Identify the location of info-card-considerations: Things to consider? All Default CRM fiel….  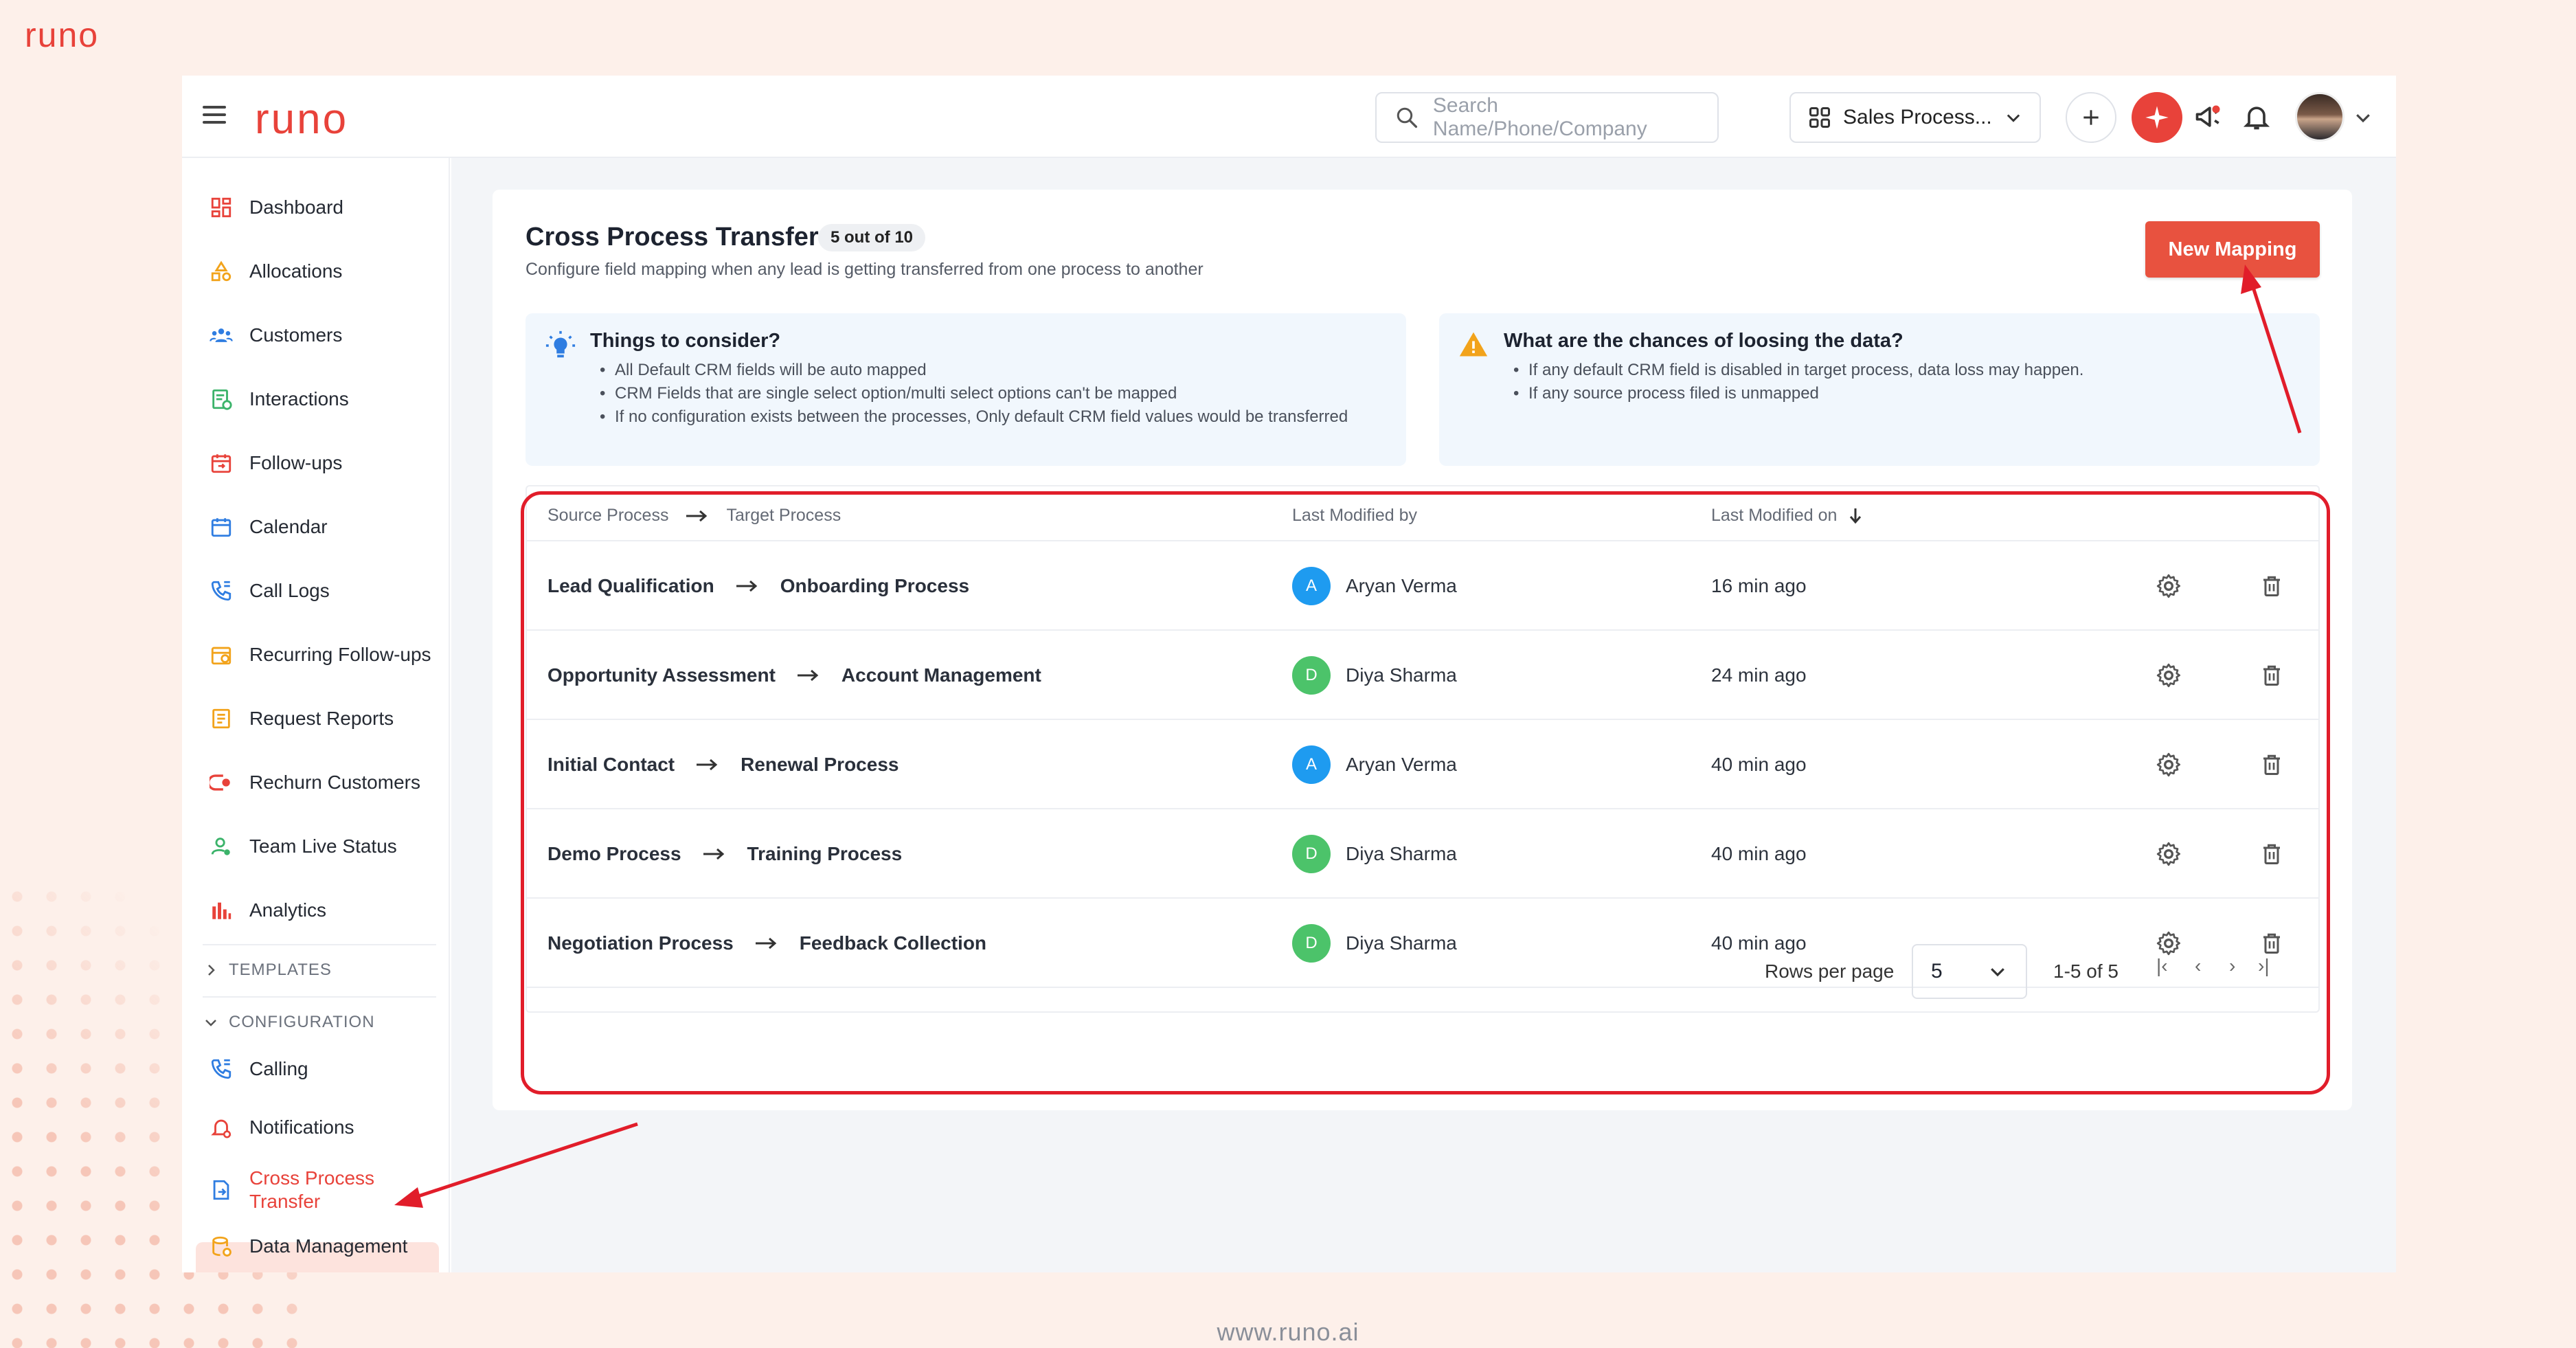
(966, 389).